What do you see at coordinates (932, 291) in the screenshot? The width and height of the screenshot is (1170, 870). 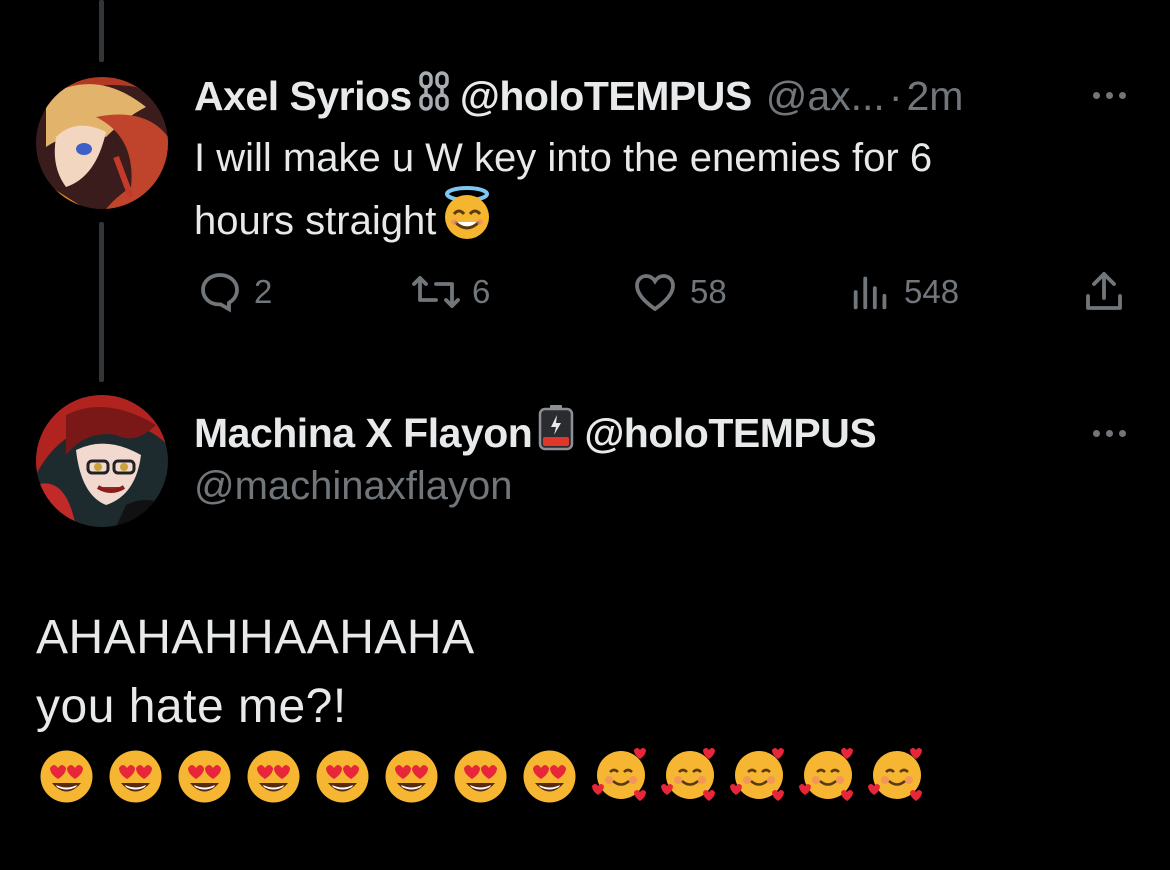 I see `view-count: 548` at bounding box center [932, 291].